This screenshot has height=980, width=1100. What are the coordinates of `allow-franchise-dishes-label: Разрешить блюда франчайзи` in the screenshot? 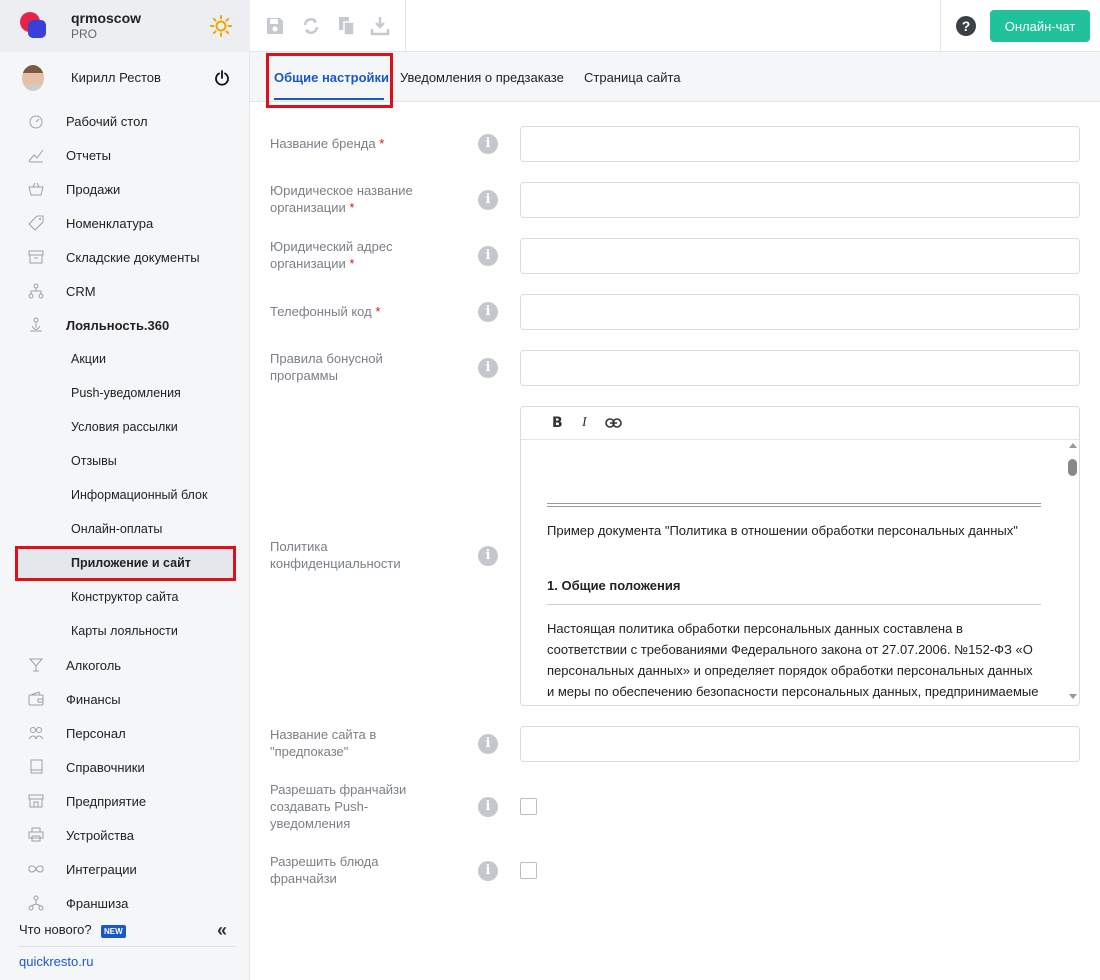 It's located at (324, 870).